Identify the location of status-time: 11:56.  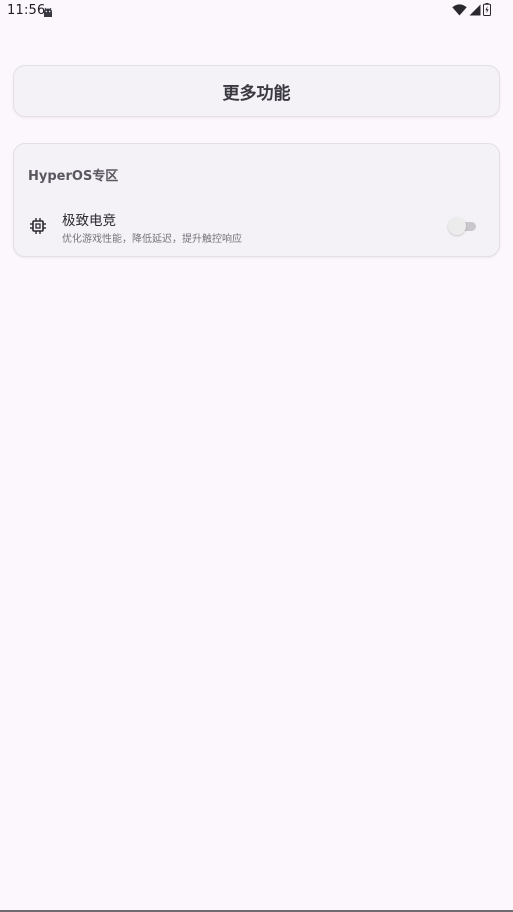
(26, 10).